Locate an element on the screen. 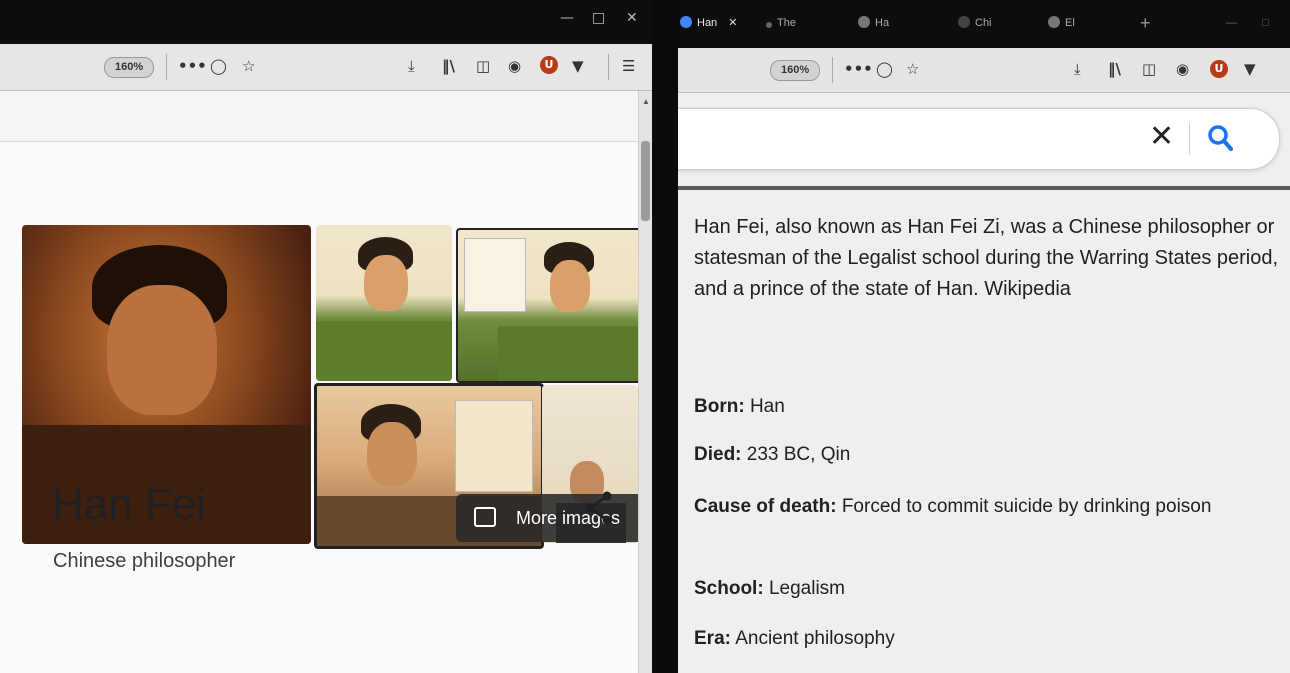 This screenshot has height=673, width=1290. tab-label: Chi is located at coordinates (983, 23).